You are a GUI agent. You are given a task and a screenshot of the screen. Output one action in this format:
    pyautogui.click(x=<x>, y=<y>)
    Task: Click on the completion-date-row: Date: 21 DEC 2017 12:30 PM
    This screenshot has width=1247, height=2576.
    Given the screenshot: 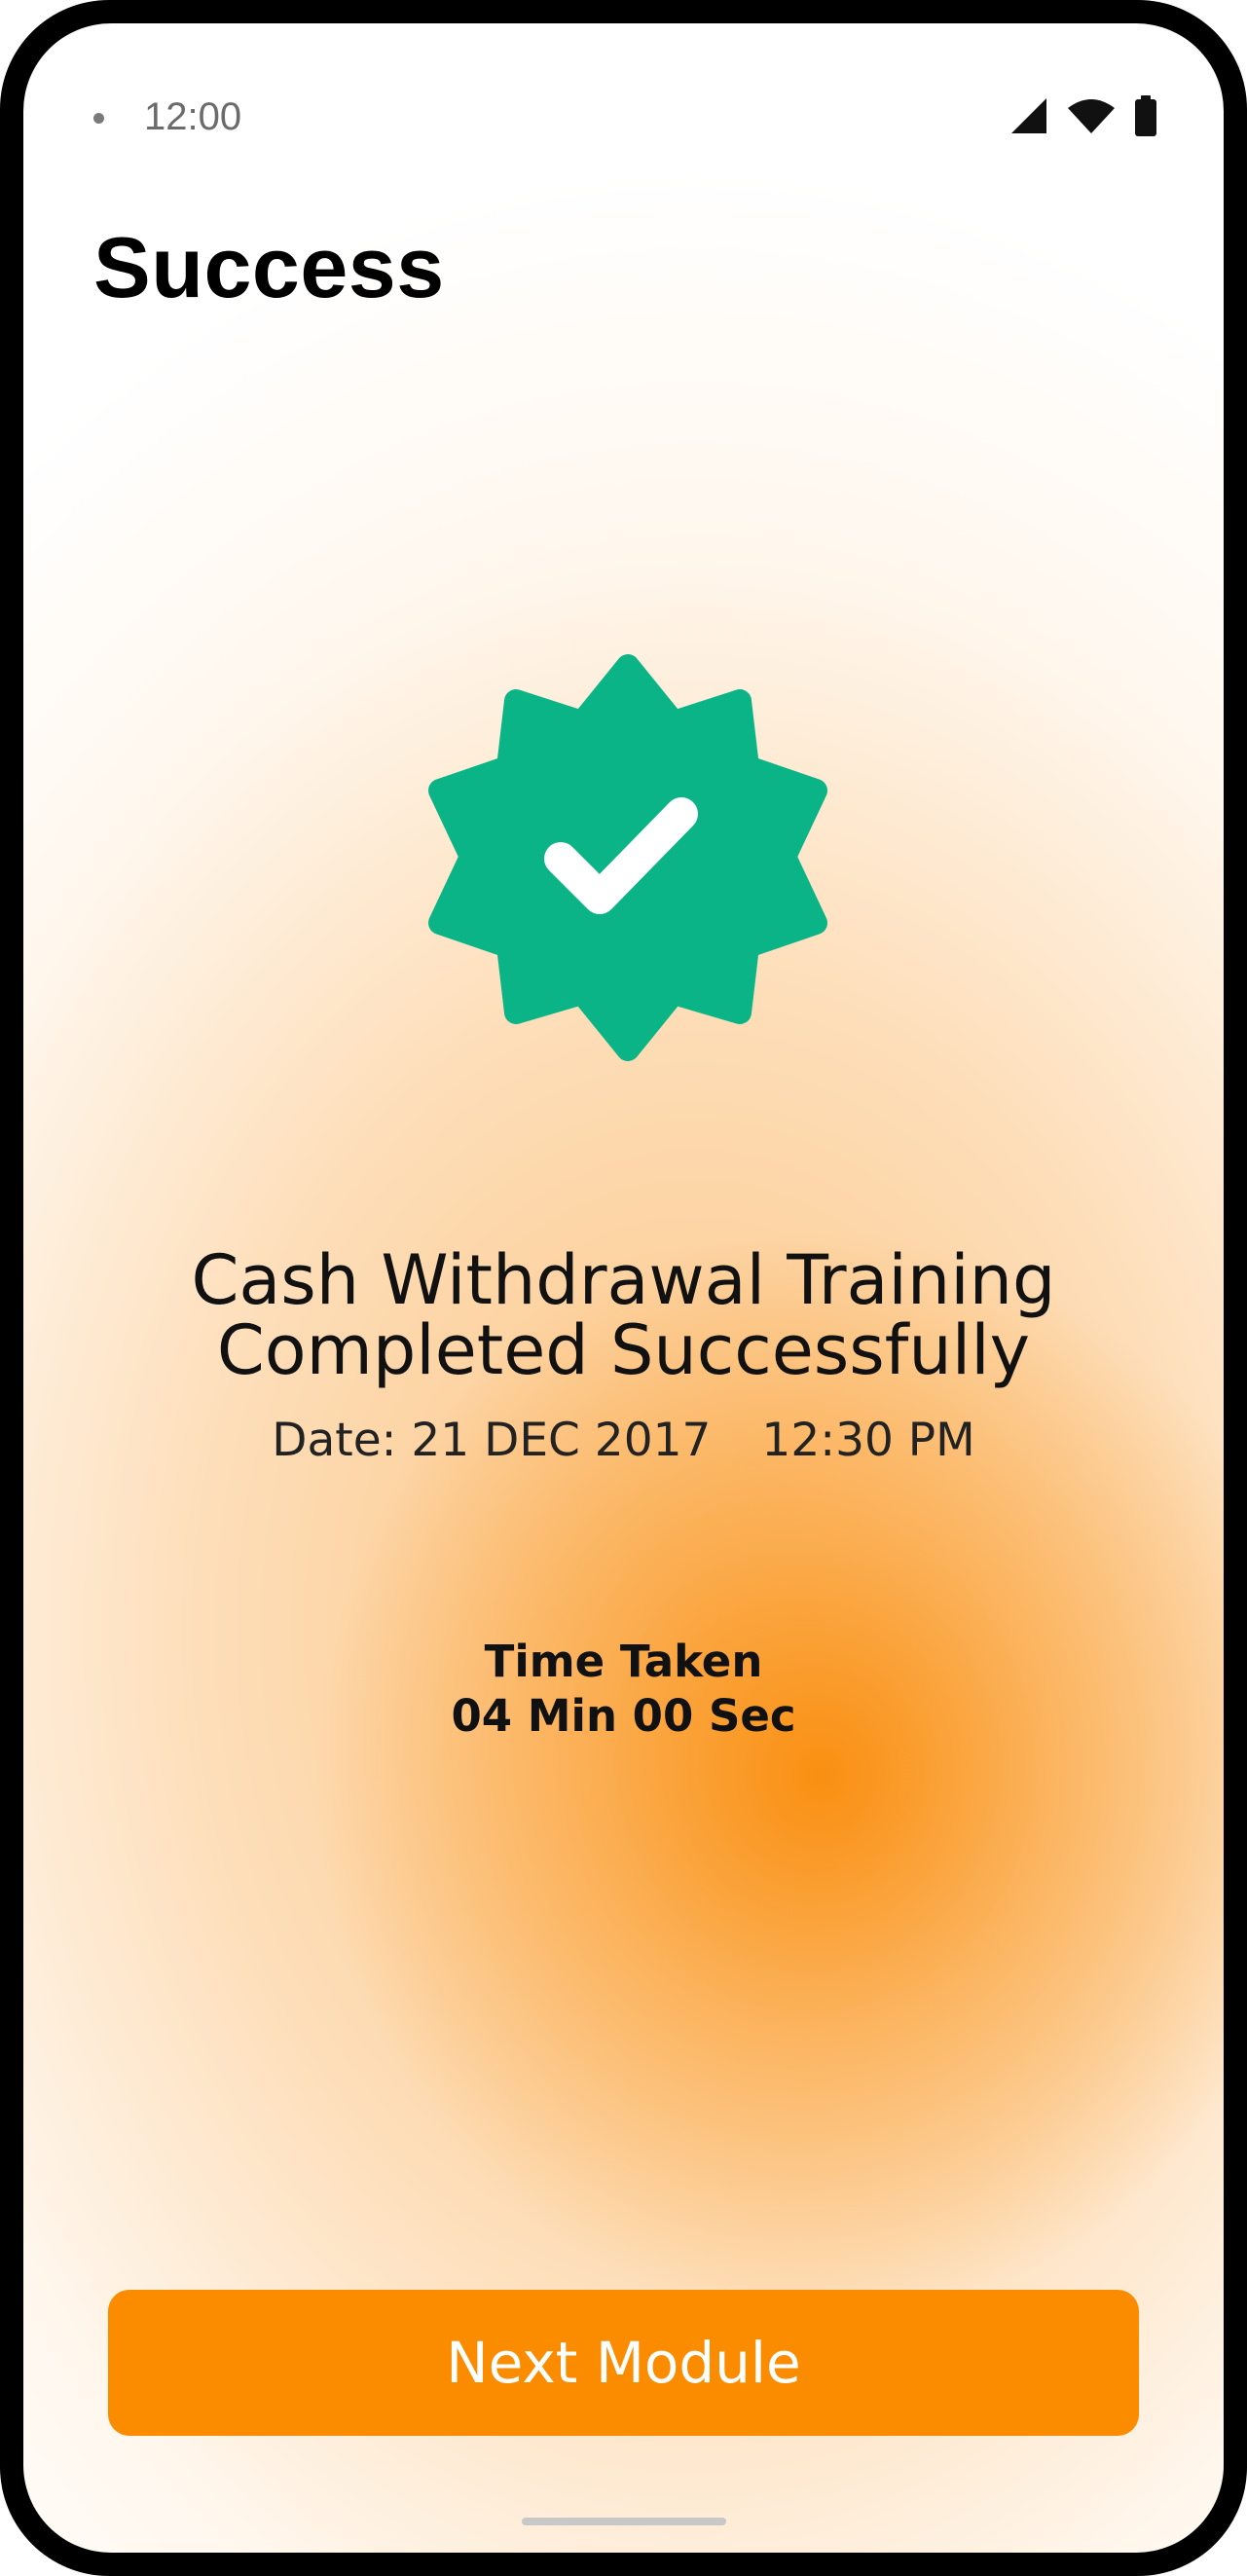 What is the action you would take?
    pyautogui.click(x=623, y=1440)
    